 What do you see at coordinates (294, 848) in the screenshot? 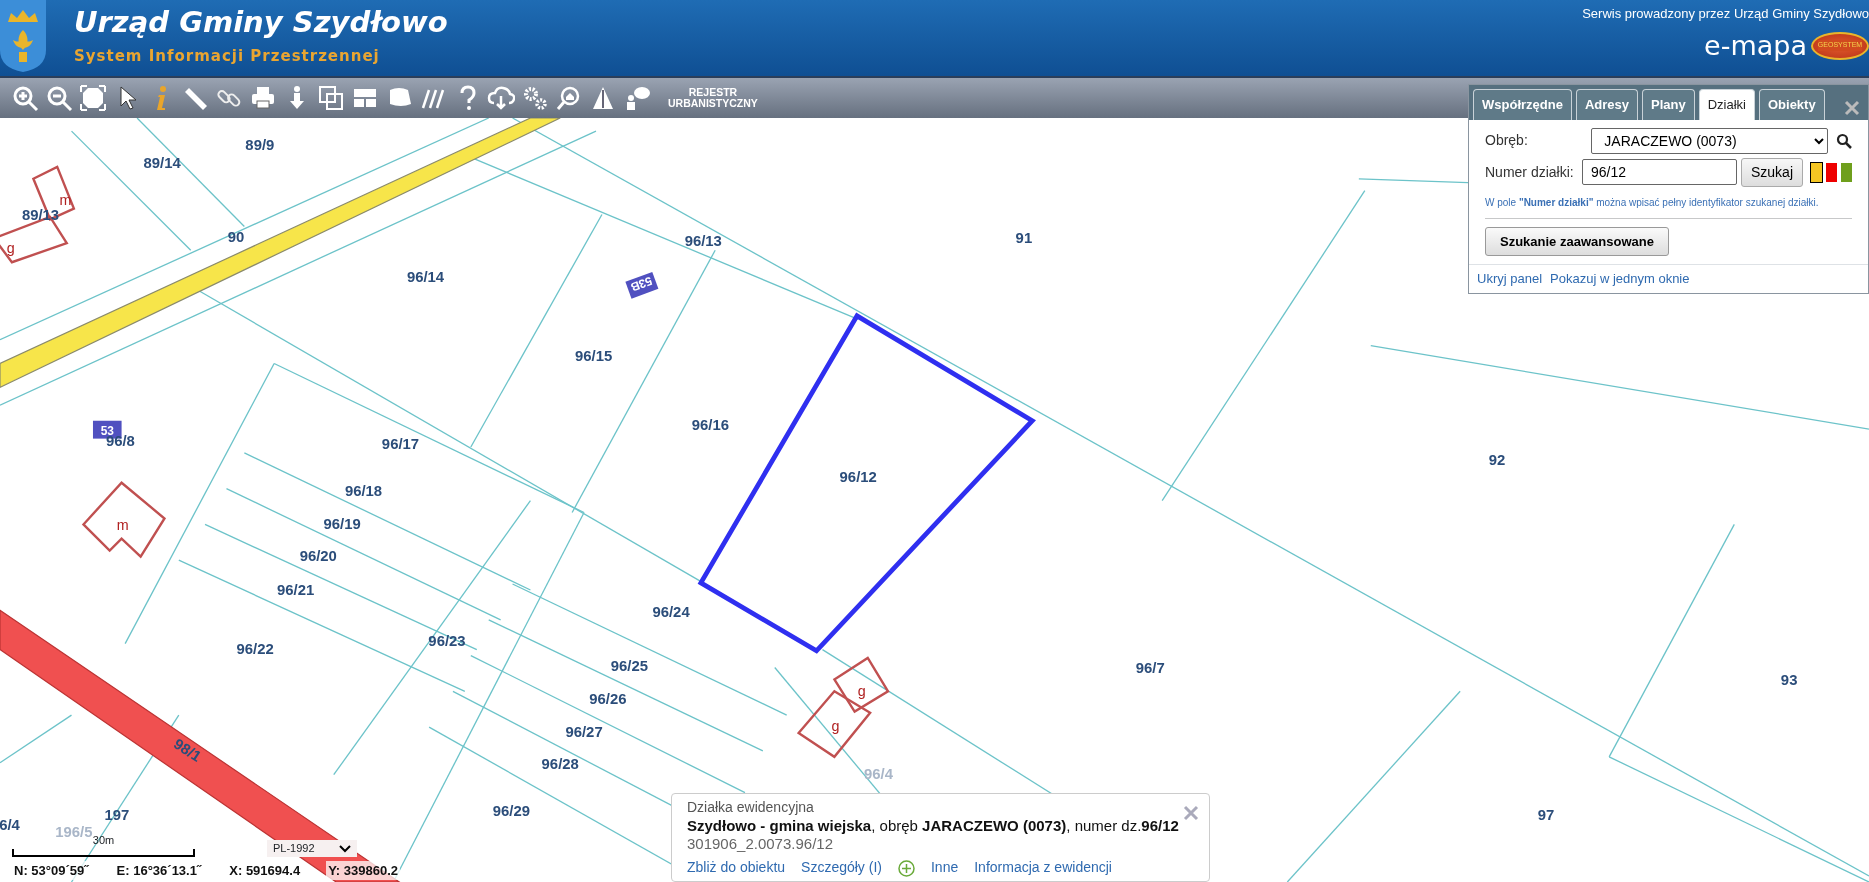
I see `projection-name: PL-1992` at bounding box center [294, 848].